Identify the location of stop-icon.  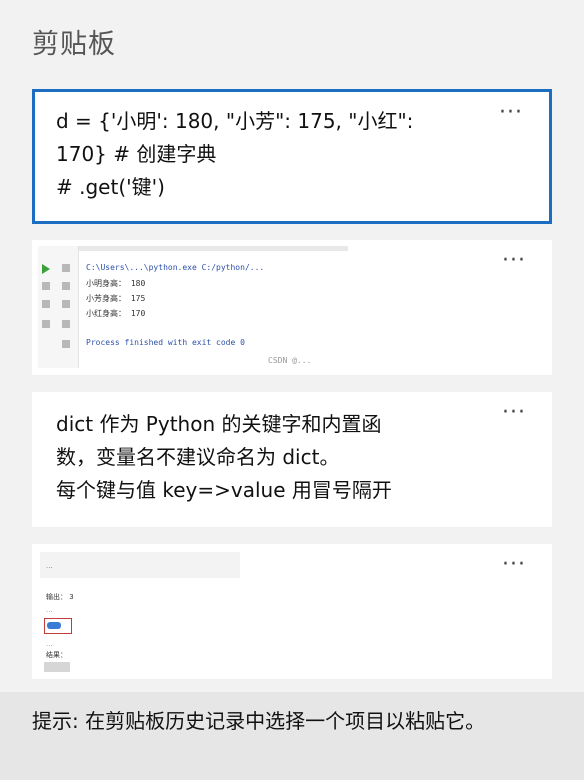
(46, 286).